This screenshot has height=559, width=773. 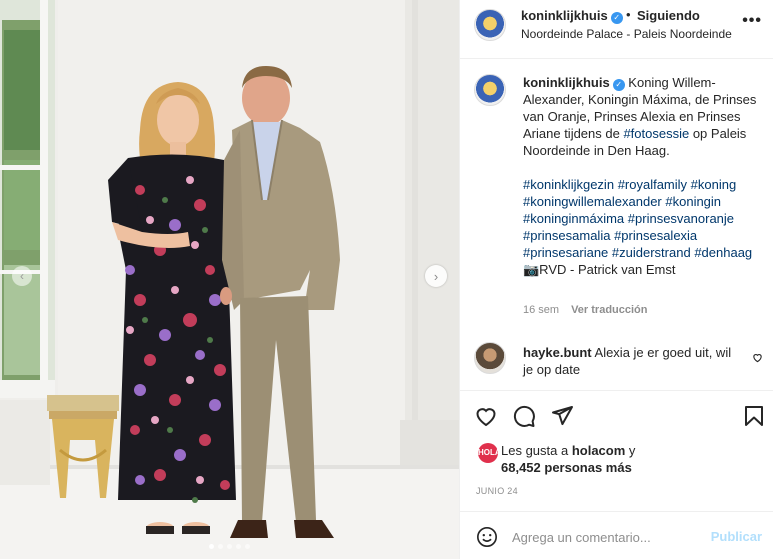 I want to click on following-button: Siguiendo, so click(x=668, y=15).